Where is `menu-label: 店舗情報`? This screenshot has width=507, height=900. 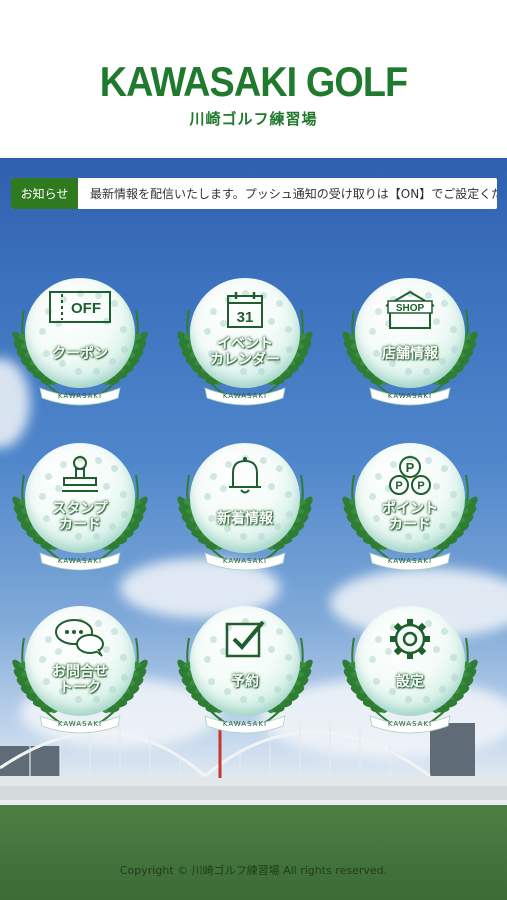 menu-label: 店舗情報 is located at coordinates (410, 354).